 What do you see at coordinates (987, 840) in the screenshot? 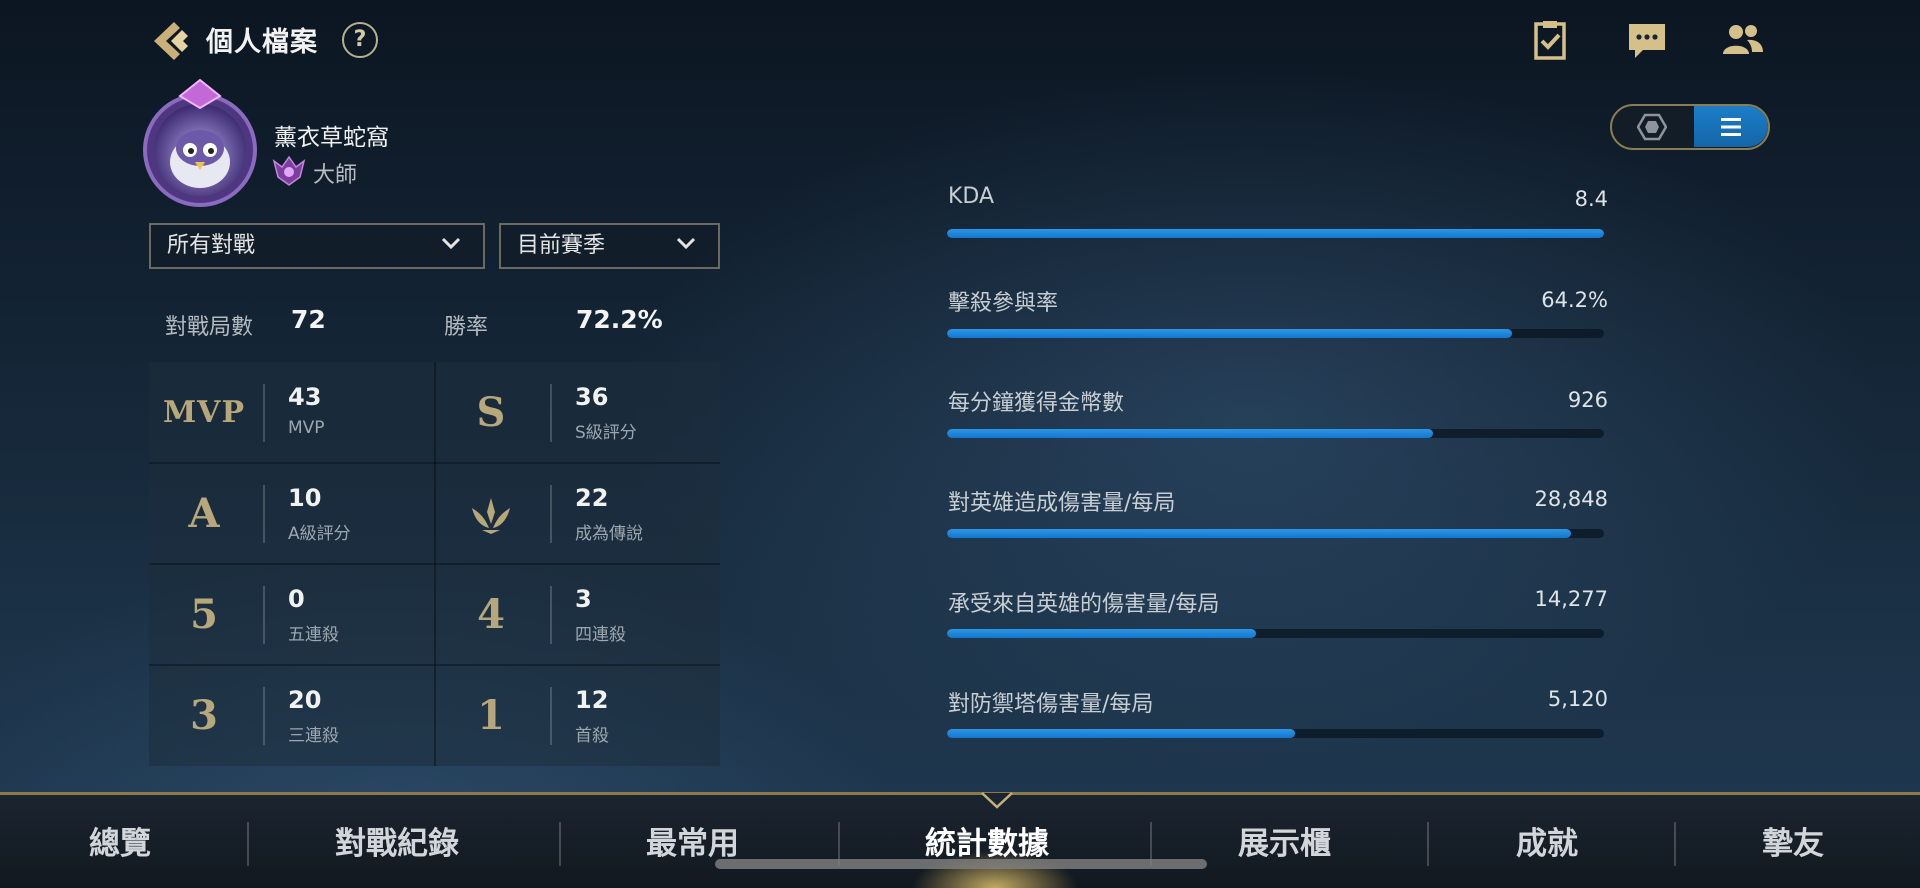
I see `tab-statistics: 統計數據` at bounding box center [987, 840].